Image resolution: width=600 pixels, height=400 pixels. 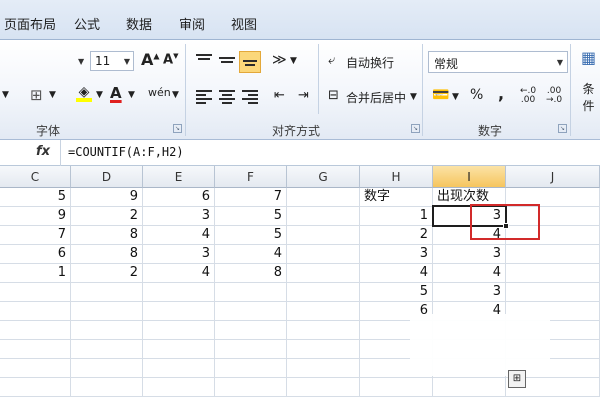 I want to click on tab-formulas: 公式, so click(x=87, y=23).